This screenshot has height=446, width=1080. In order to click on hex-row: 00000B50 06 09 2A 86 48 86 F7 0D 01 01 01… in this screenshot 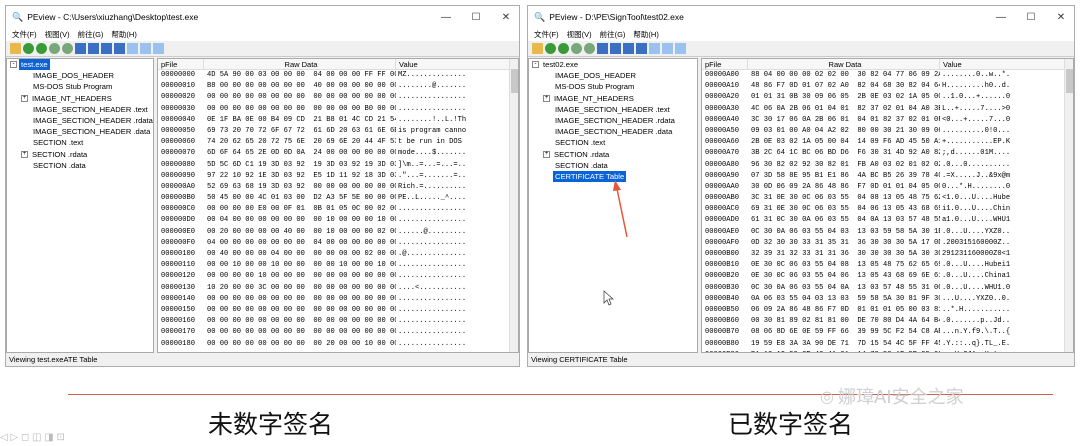, I will do `click(887, 310)`.